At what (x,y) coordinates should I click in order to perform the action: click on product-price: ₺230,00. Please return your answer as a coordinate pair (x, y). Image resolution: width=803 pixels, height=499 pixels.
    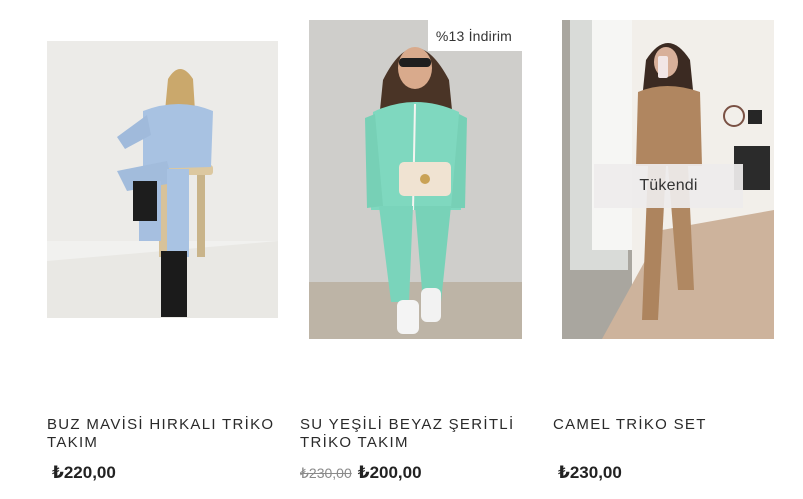
    Looking at the image, I should click on (590, 472).